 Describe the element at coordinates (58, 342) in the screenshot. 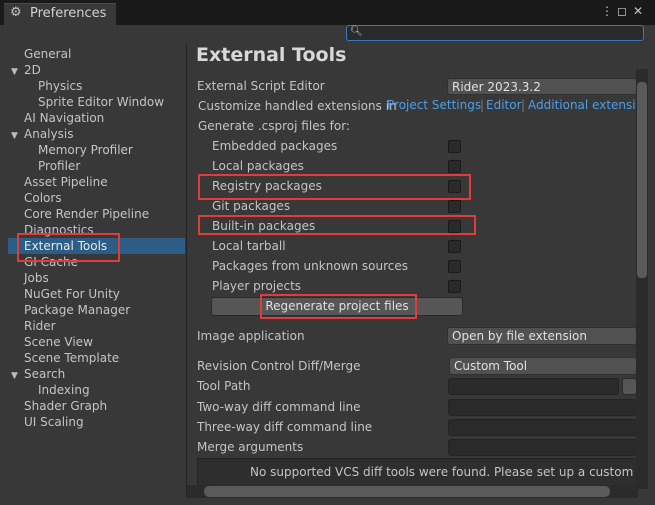

I see `sidebar-item-scene-view: Scene View` at that location.